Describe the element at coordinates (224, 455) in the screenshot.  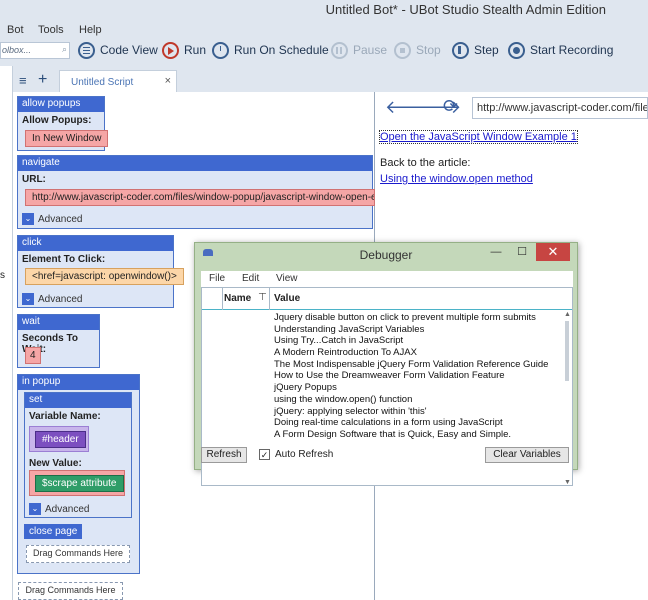
I see `refresh-button: Refresh` at that location.